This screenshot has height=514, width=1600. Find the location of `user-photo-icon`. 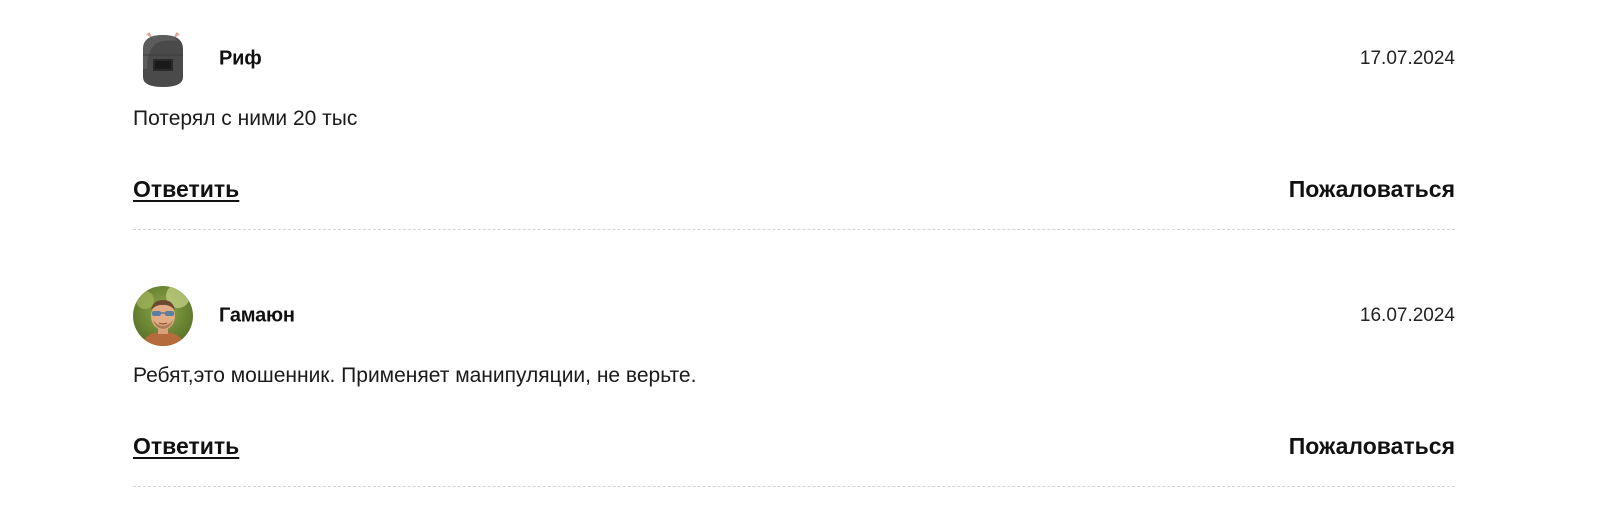

user-photo-icon is located at coordinates (163, 316).